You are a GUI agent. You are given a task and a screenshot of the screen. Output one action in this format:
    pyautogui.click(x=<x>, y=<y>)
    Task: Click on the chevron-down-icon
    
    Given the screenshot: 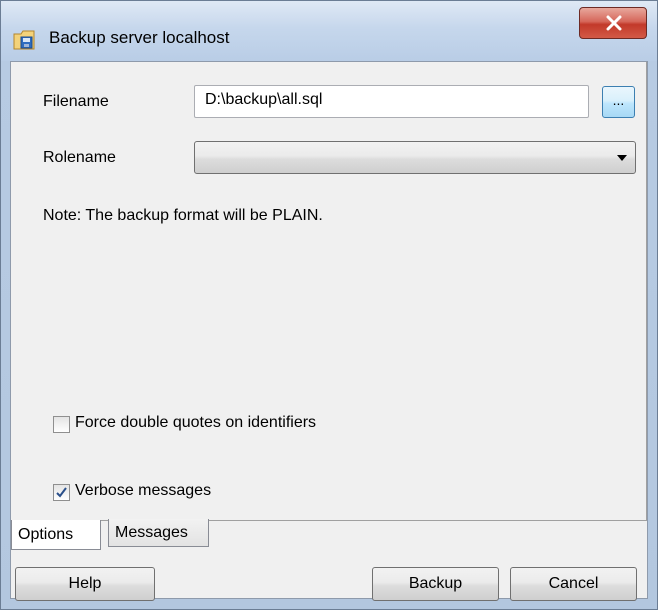 What is the action you would take?
    pyautogui.click(x=622, y=158)
    